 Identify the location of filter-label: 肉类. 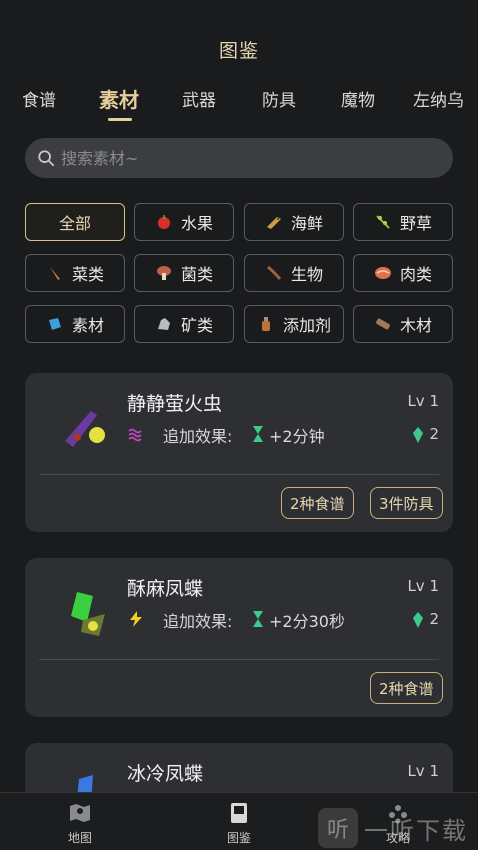
(415, 274).